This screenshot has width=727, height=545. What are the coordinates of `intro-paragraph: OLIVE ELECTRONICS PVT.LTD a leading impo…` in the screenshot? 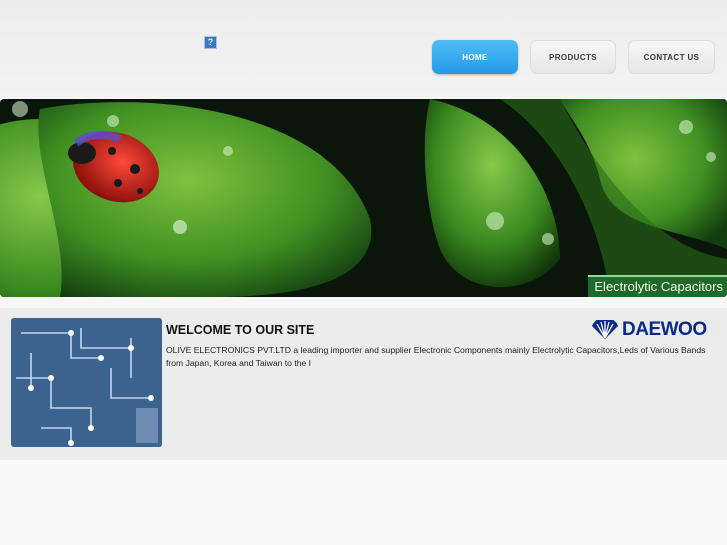 It's located at (436, 356).